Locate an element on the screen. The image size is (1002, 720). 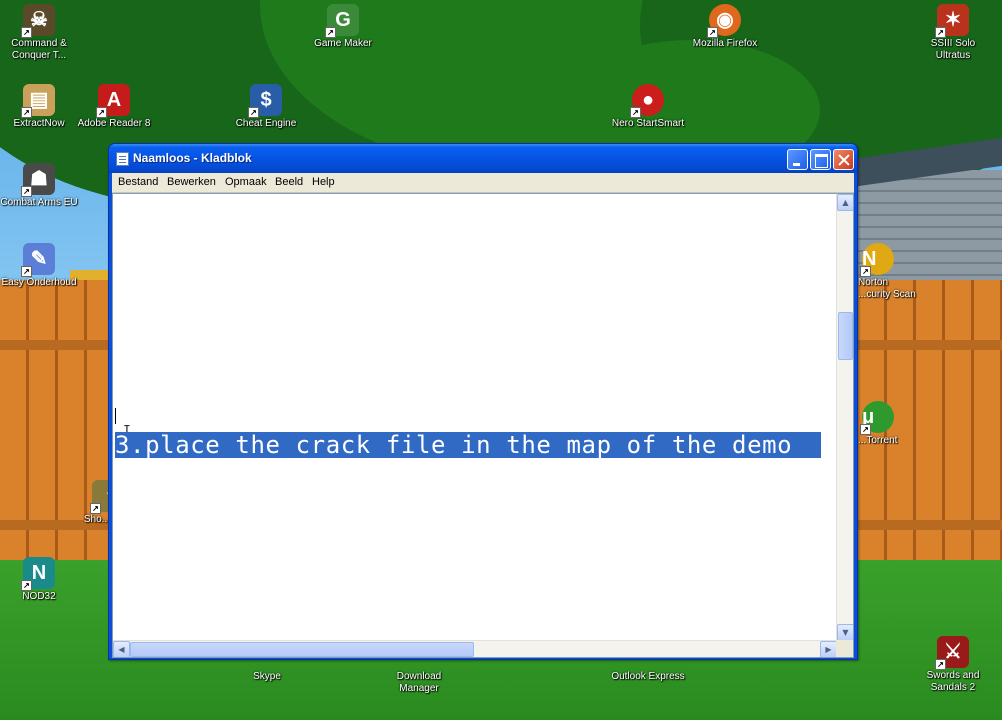
desktop-icon-label: ExtractNow is located at coordinates (39, 123).